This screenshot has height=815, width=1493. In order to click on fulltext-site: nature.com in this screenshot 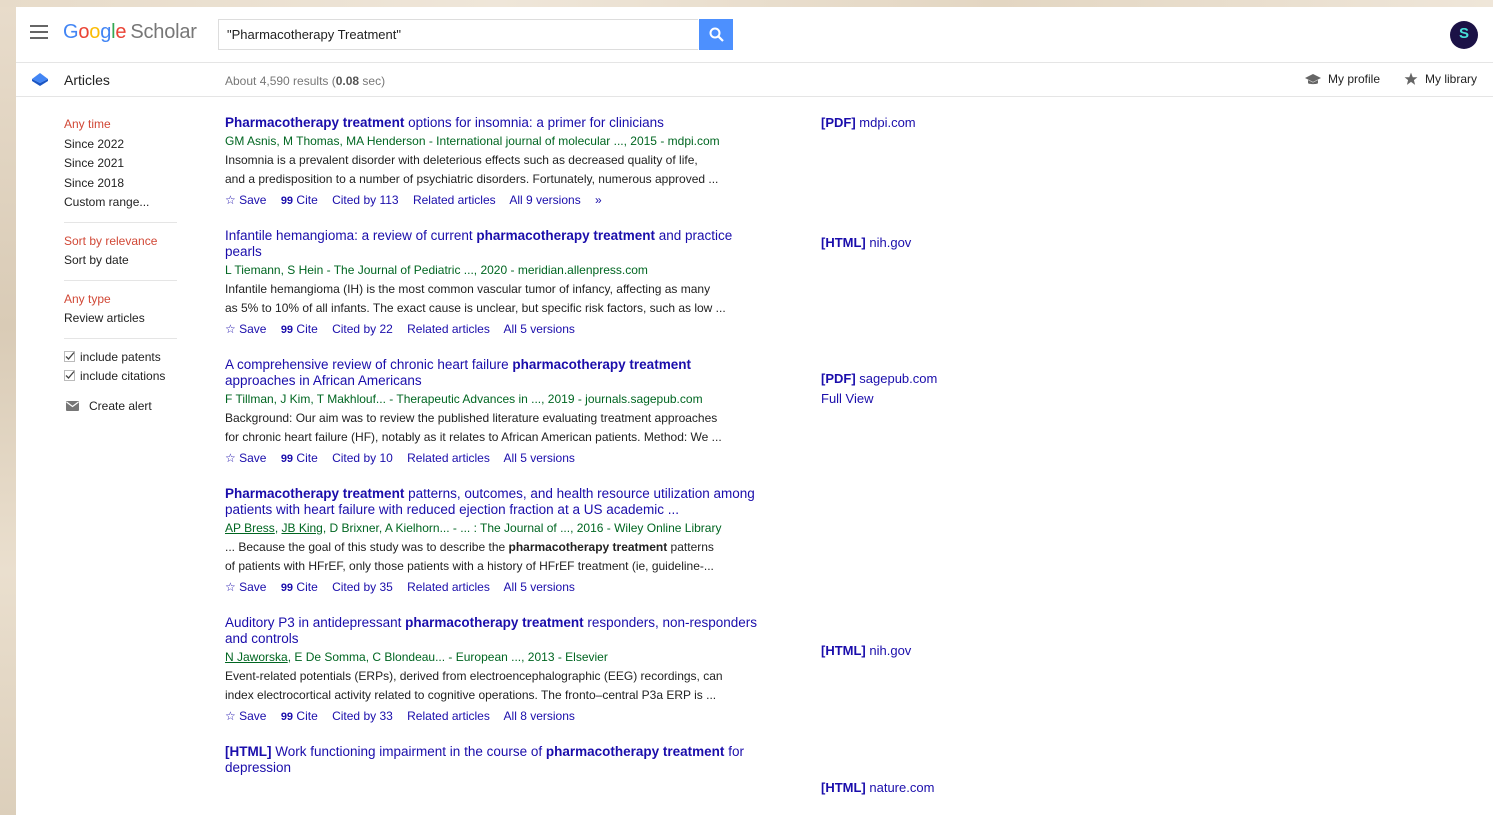, I will do `click(900, 787)`.